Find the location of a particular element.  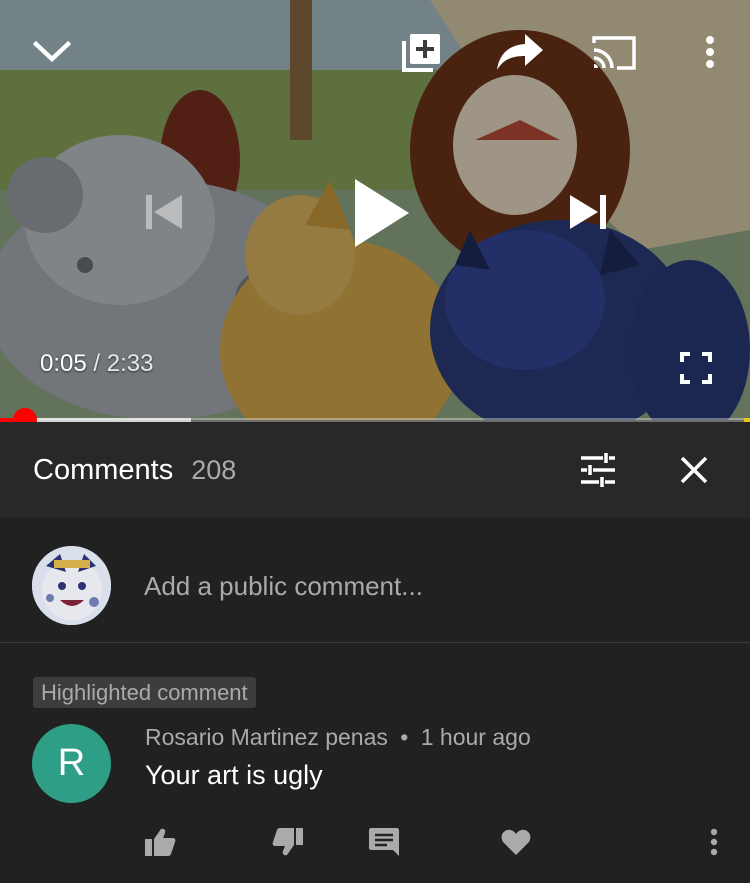

thumbs-up-icon is located at coordinates (160, 842).